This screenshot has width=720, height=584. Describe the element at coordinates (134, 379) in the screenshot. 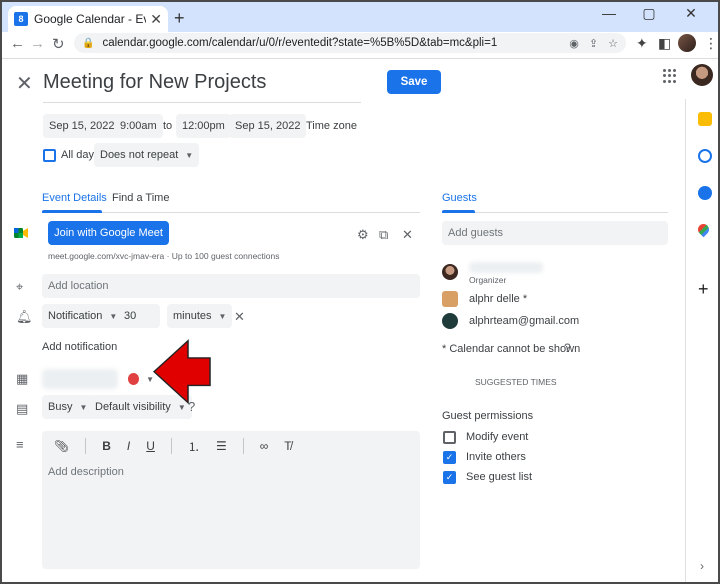

I see `color-swatch` at that location.